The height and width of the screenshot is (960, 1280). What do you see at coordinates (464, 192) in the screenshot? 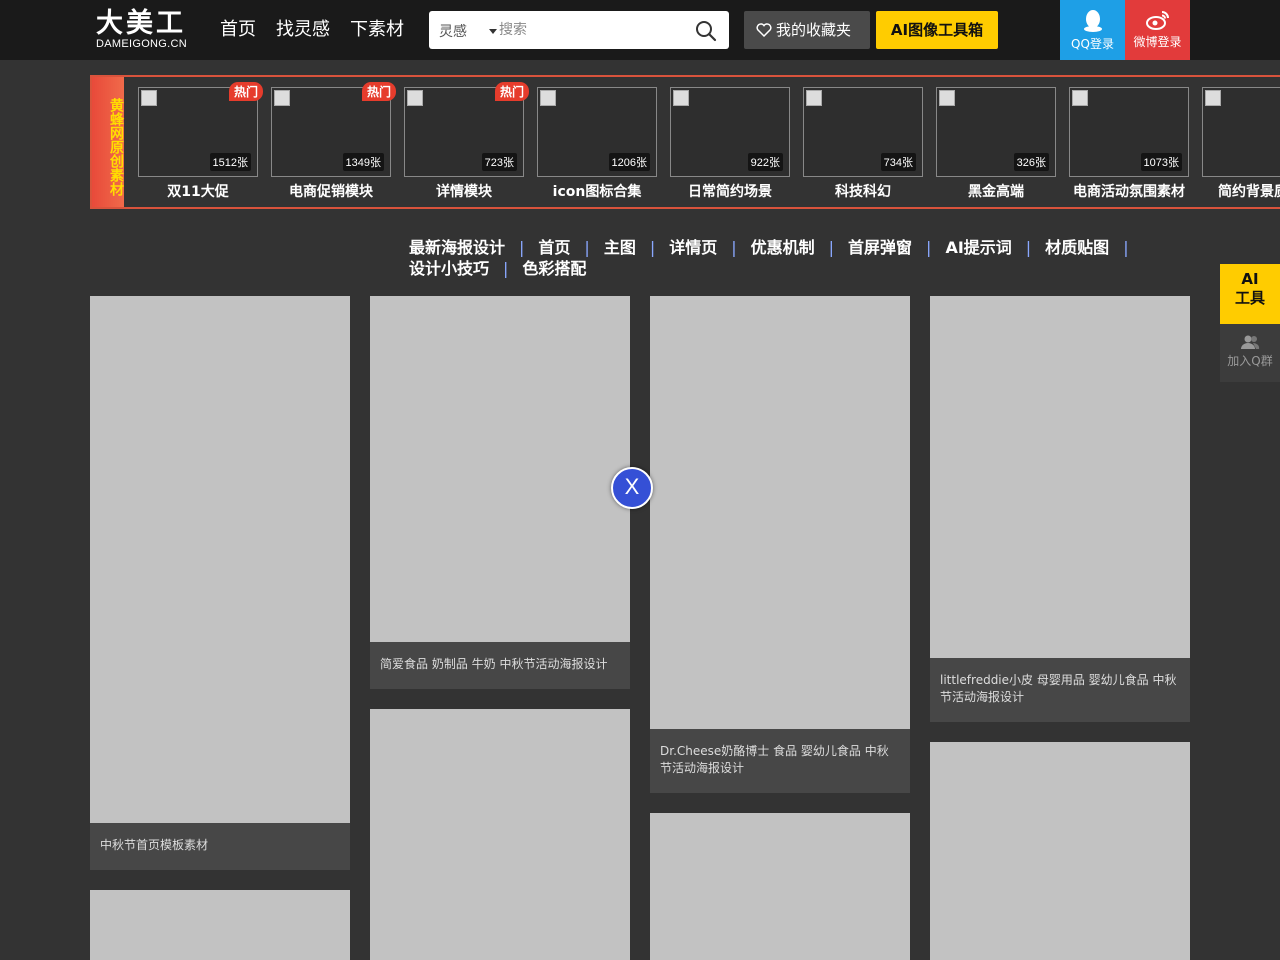
I see `category-name: 详情模块` at bounding box center [464, 192].